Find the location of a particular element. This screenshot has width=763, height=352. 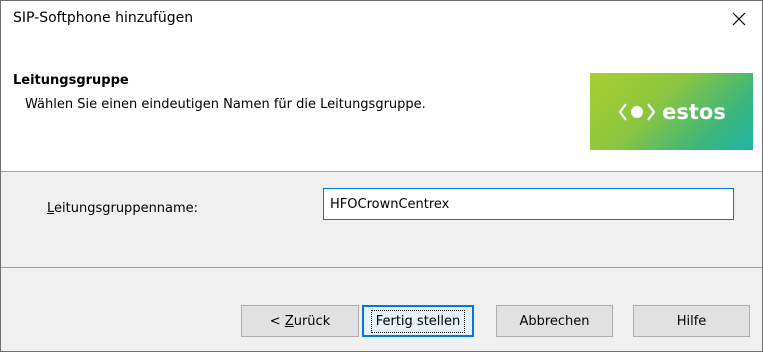

estos-logo: estos is located at coordinates (671, 111).